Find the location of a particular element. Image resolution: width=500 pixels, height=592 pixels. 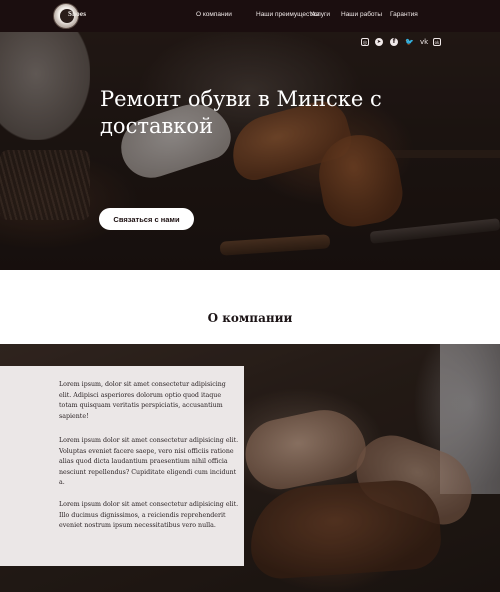

vk-icon: vk is located at coordinates (424, 42).